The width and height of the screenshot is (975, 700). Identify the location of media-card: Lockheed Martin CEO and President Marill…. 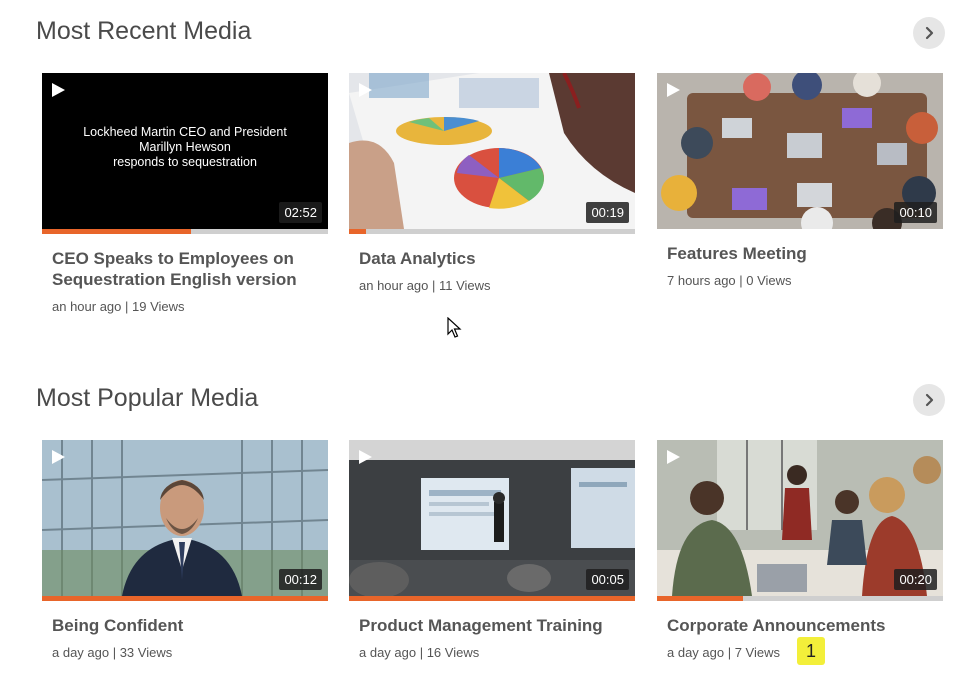
(185, 193).